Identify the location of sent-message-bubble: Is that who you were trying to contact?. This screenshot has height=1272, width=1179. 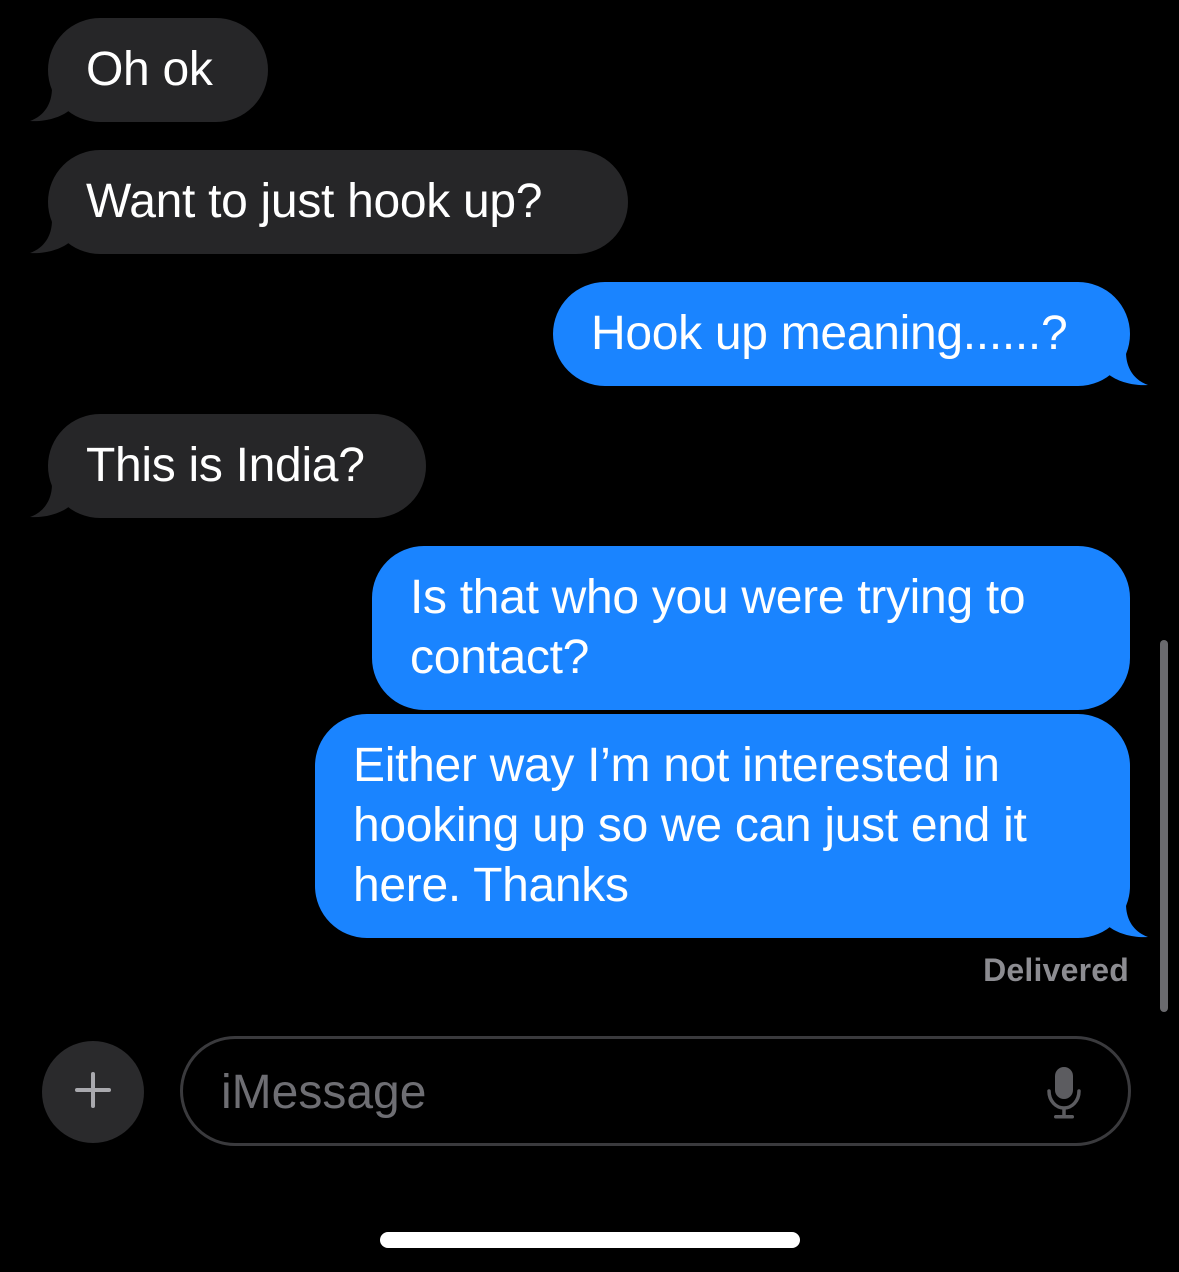
(751, 628).